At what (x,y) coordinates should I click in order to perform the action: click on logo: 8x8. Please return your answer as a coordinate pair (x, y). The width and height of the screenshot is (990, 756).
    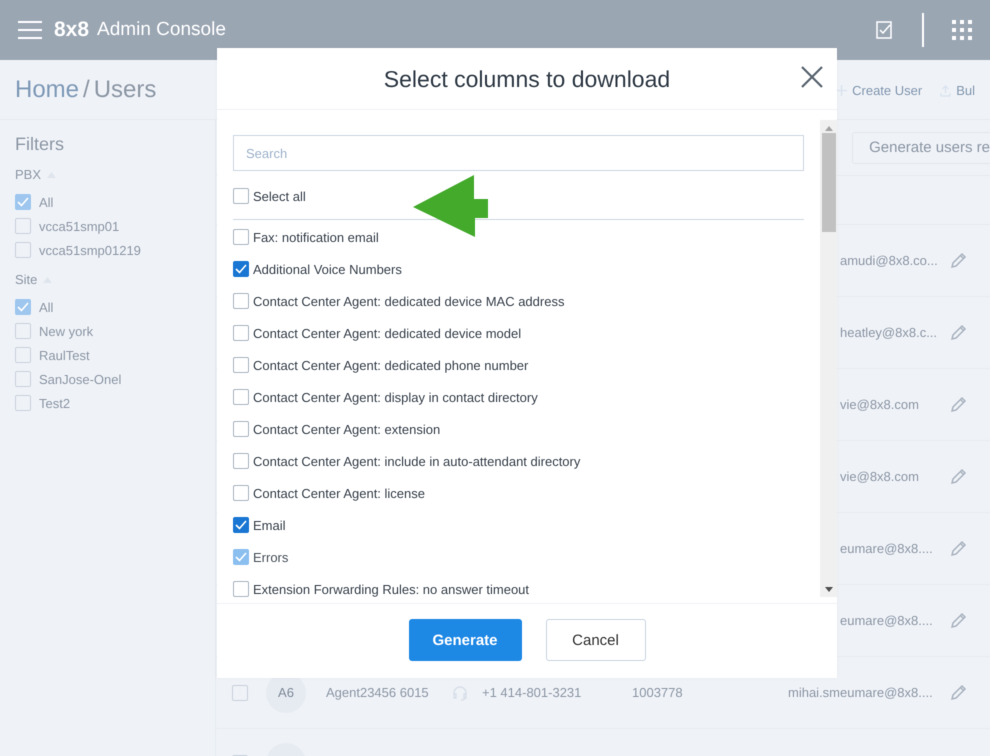
    Looking at the image, I should click on (72, 30).